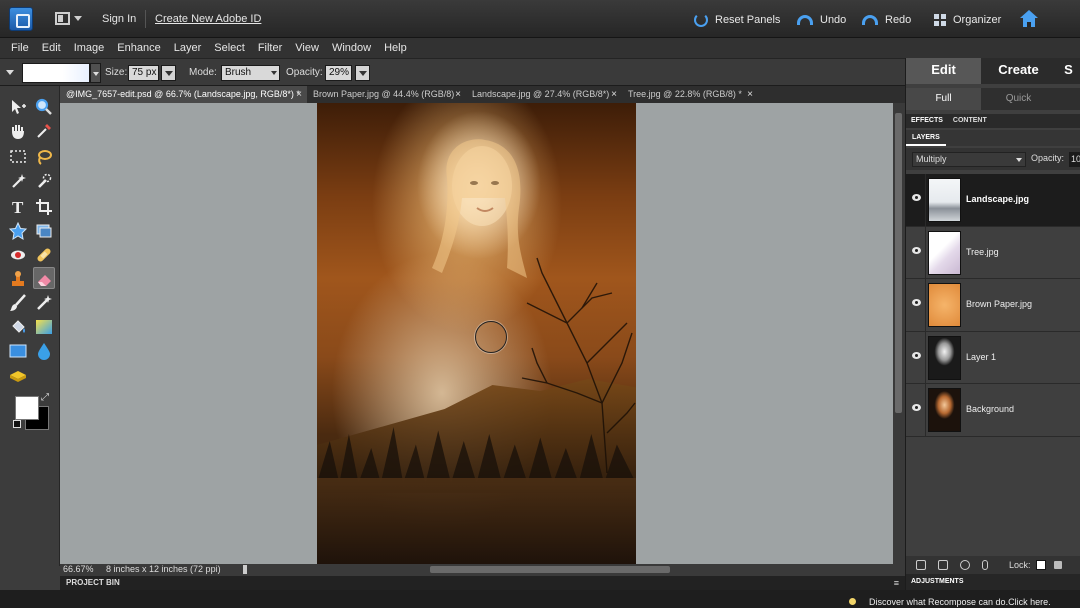 The width and height of the screenshot is (1080, 608). What do you see at coordinates (51, 48) in the screenshot?
I see `menu-edit: Edit` at bounding box center [51, 48].